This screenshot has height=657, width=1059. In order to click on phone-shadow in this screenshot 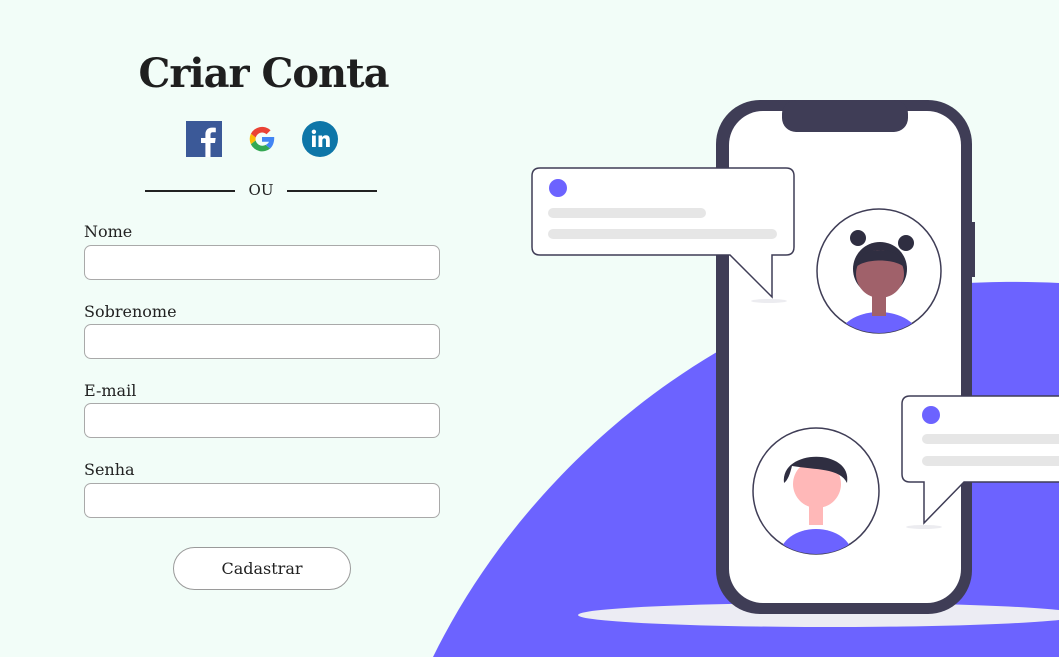, I will do `click(818, 615)`.